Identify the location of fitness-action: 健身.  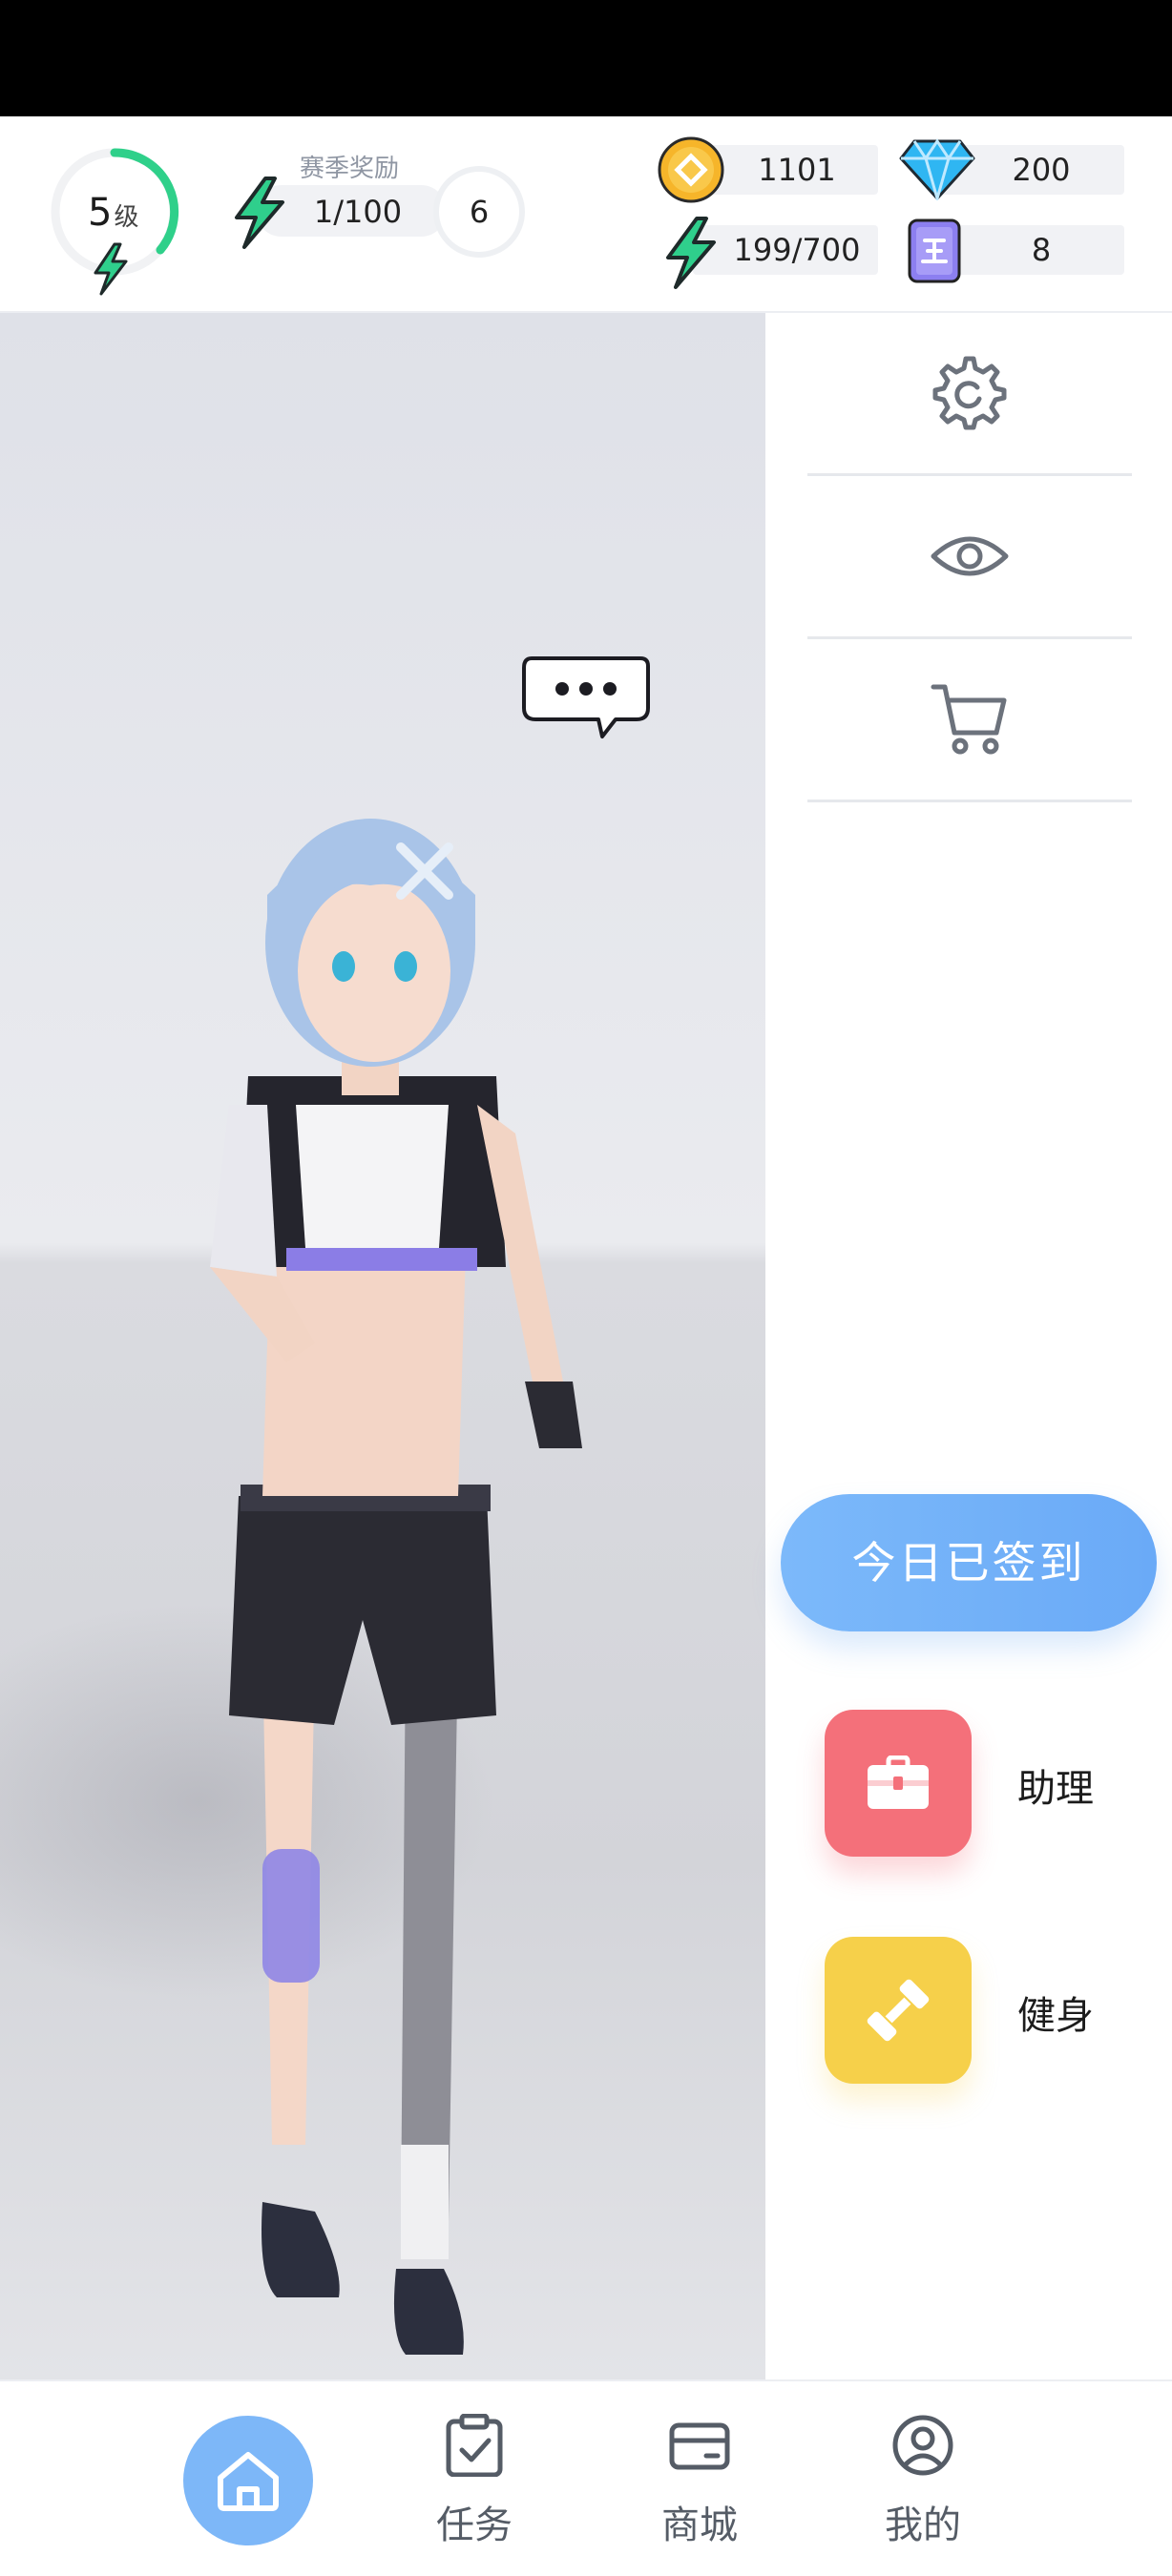
(987, 2011).